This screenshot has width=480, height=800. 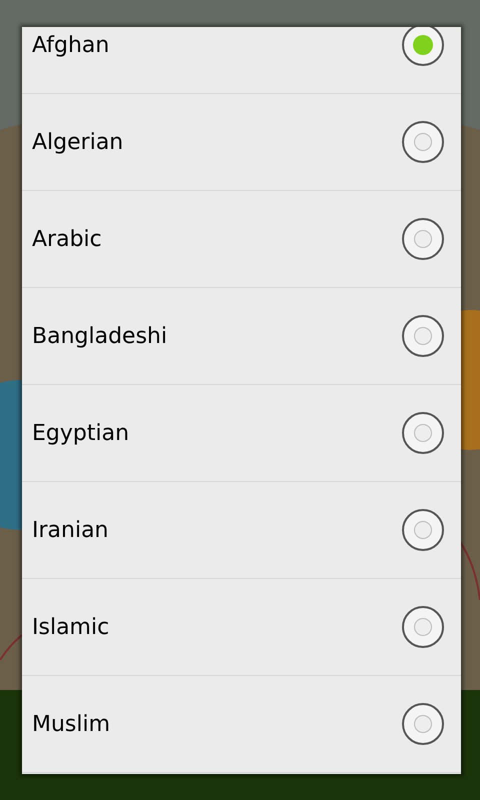 I want to click on option-row: Muslim, so click(x=241, y=724).